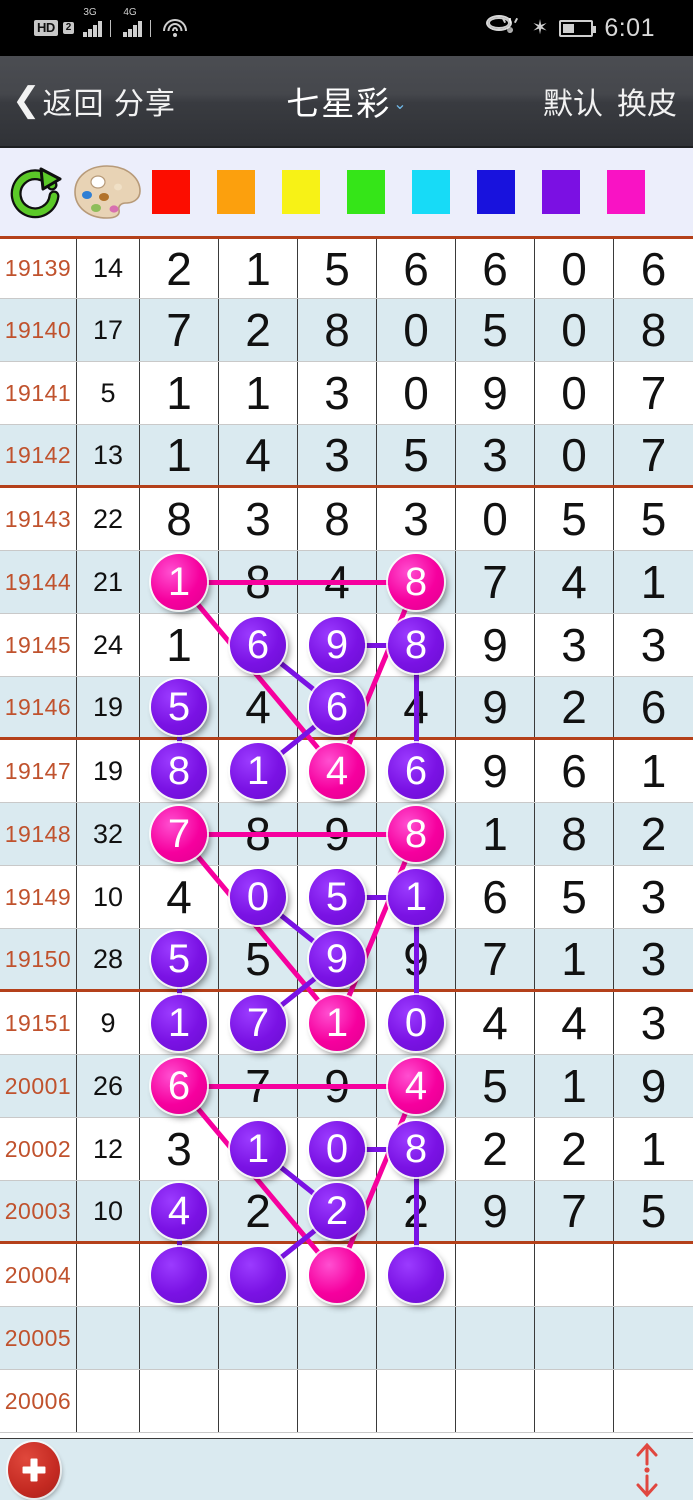 The width and height of the screenshot is (693, 1500). What do you see at coordinates (561, 192) in the screenshot?
I see `swatch-violet` at bounding box center [561, 192].